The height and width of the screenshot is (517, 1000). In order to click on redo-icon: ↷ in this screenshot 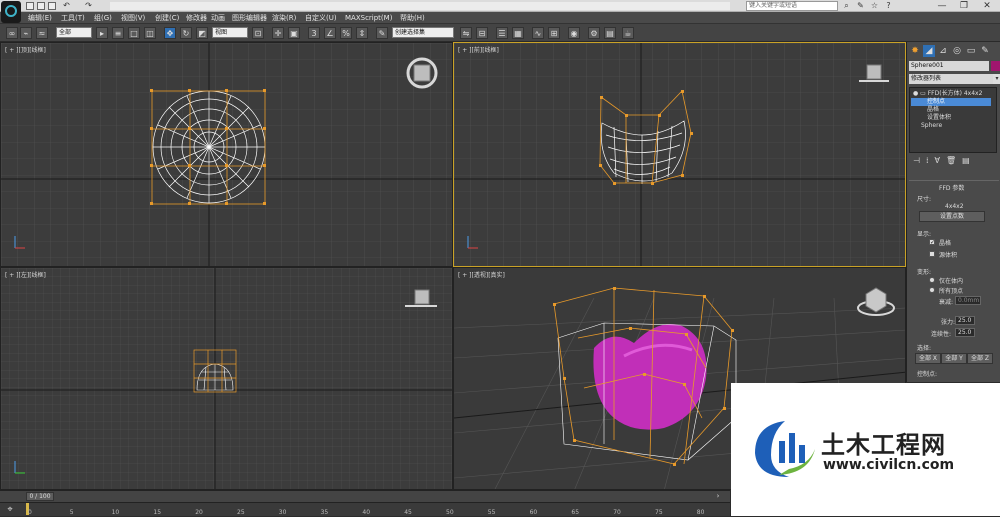, I will do `click(88, 5)`.